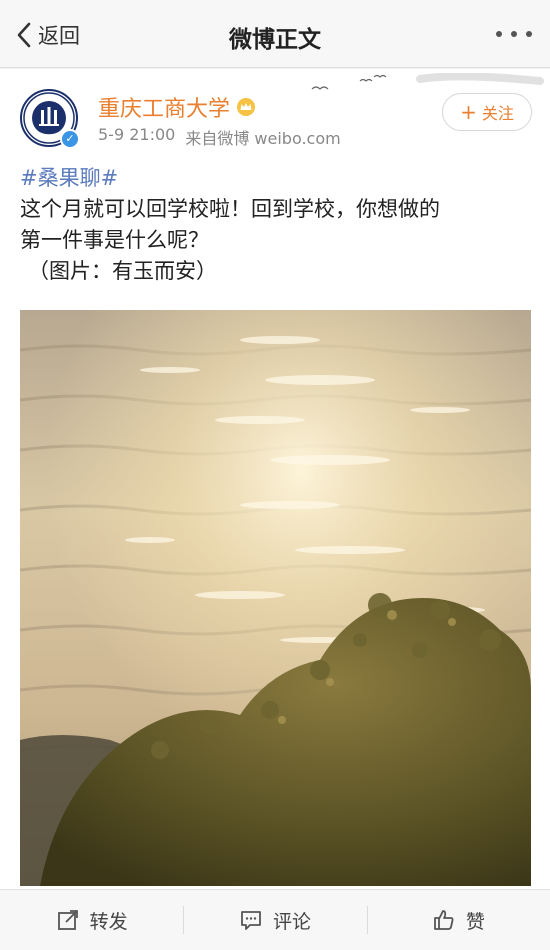 The image size is (550, 950). I want to click on post-text-line-2: 第一件事是什么呢？, so click(114, 240).